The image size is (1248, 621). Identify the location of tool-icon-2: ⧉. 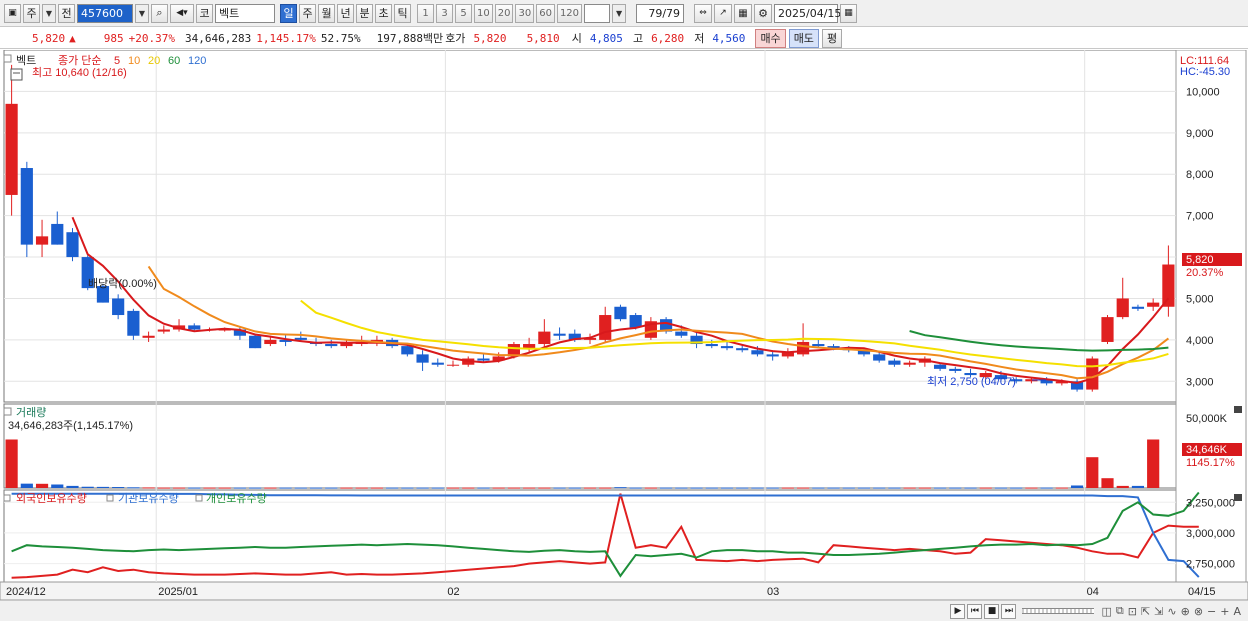
(1120, 611).